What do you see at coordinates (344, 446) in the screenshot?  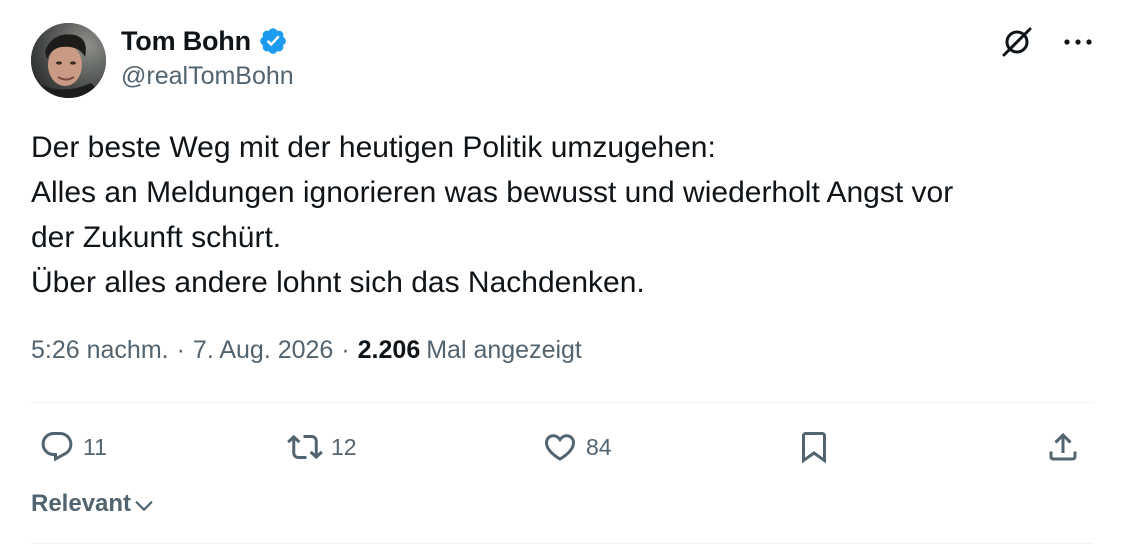 I see `repost-count: 12` at bounding box center [344, 446].